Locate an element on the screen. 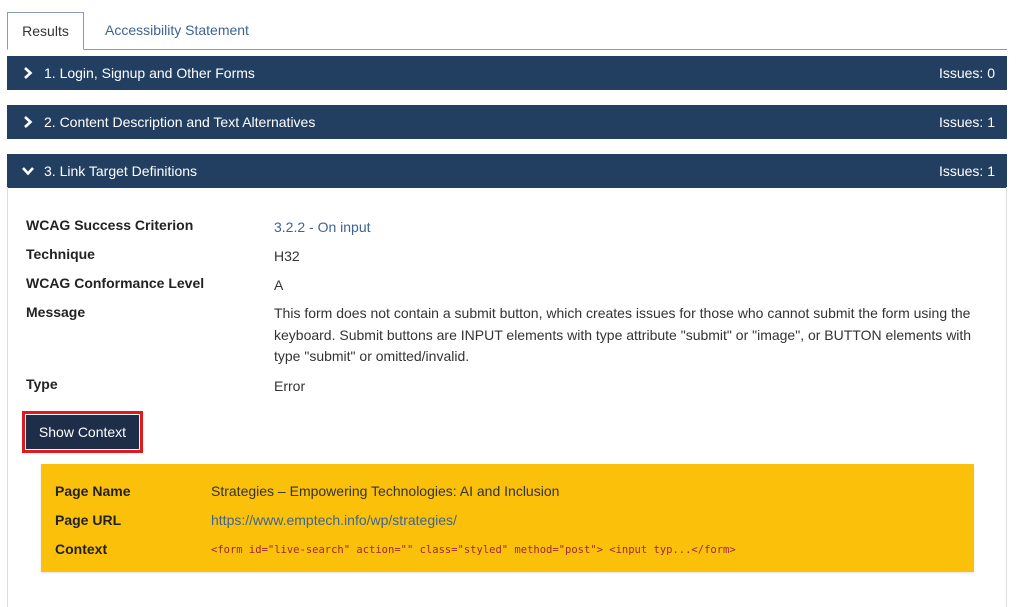  chevron-down-icon is located at coordinates (28, 171).